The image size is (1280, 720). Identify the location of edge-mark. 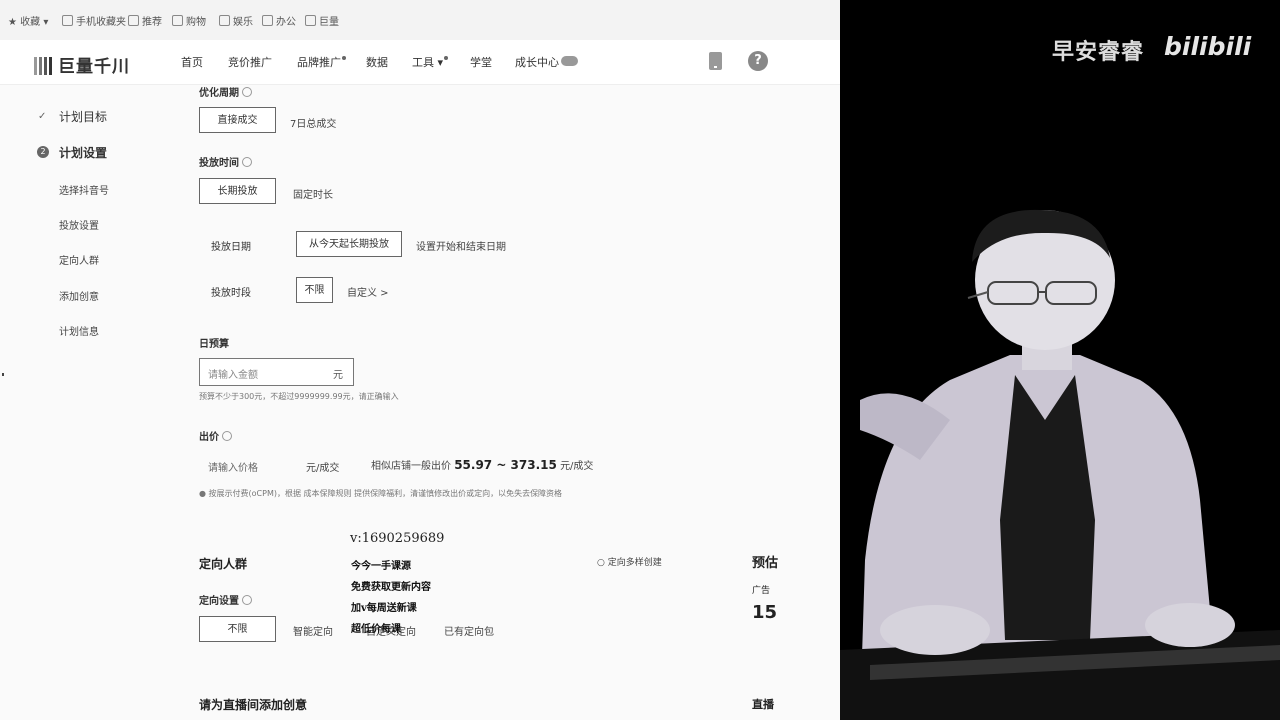
(3, 374).